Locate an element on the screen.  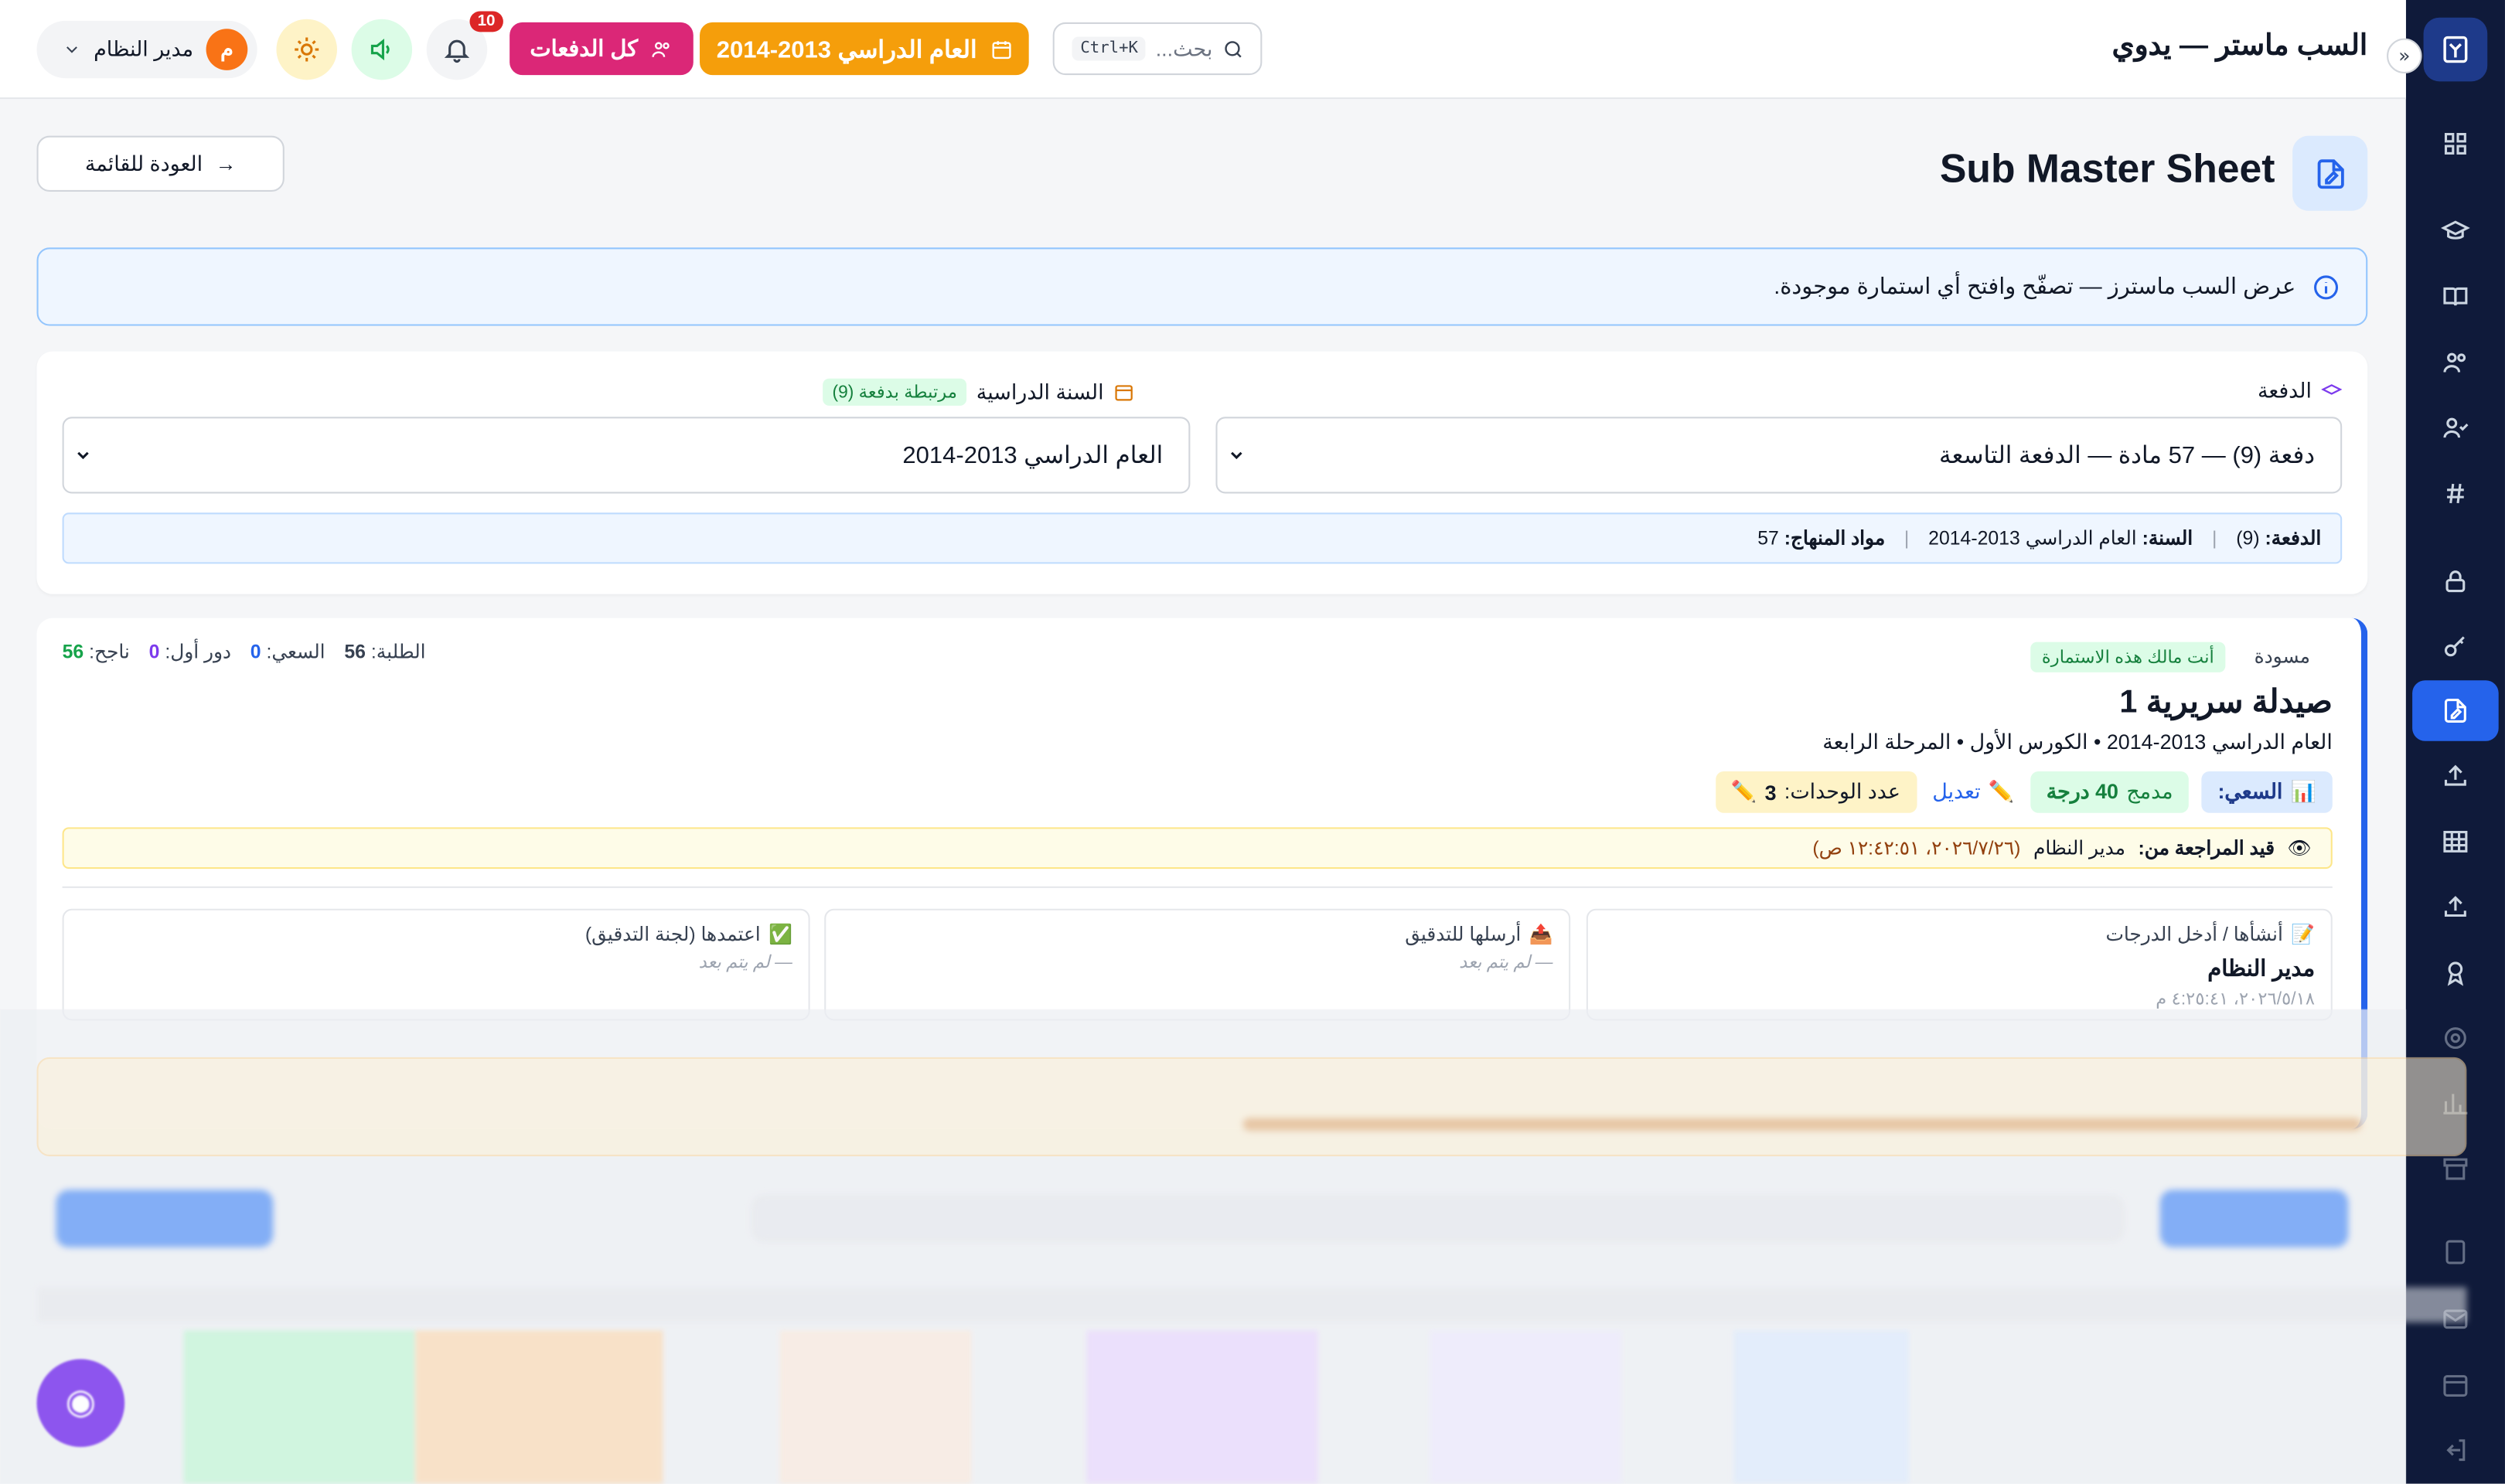
key-icon is located at coordinates (2454, 646).